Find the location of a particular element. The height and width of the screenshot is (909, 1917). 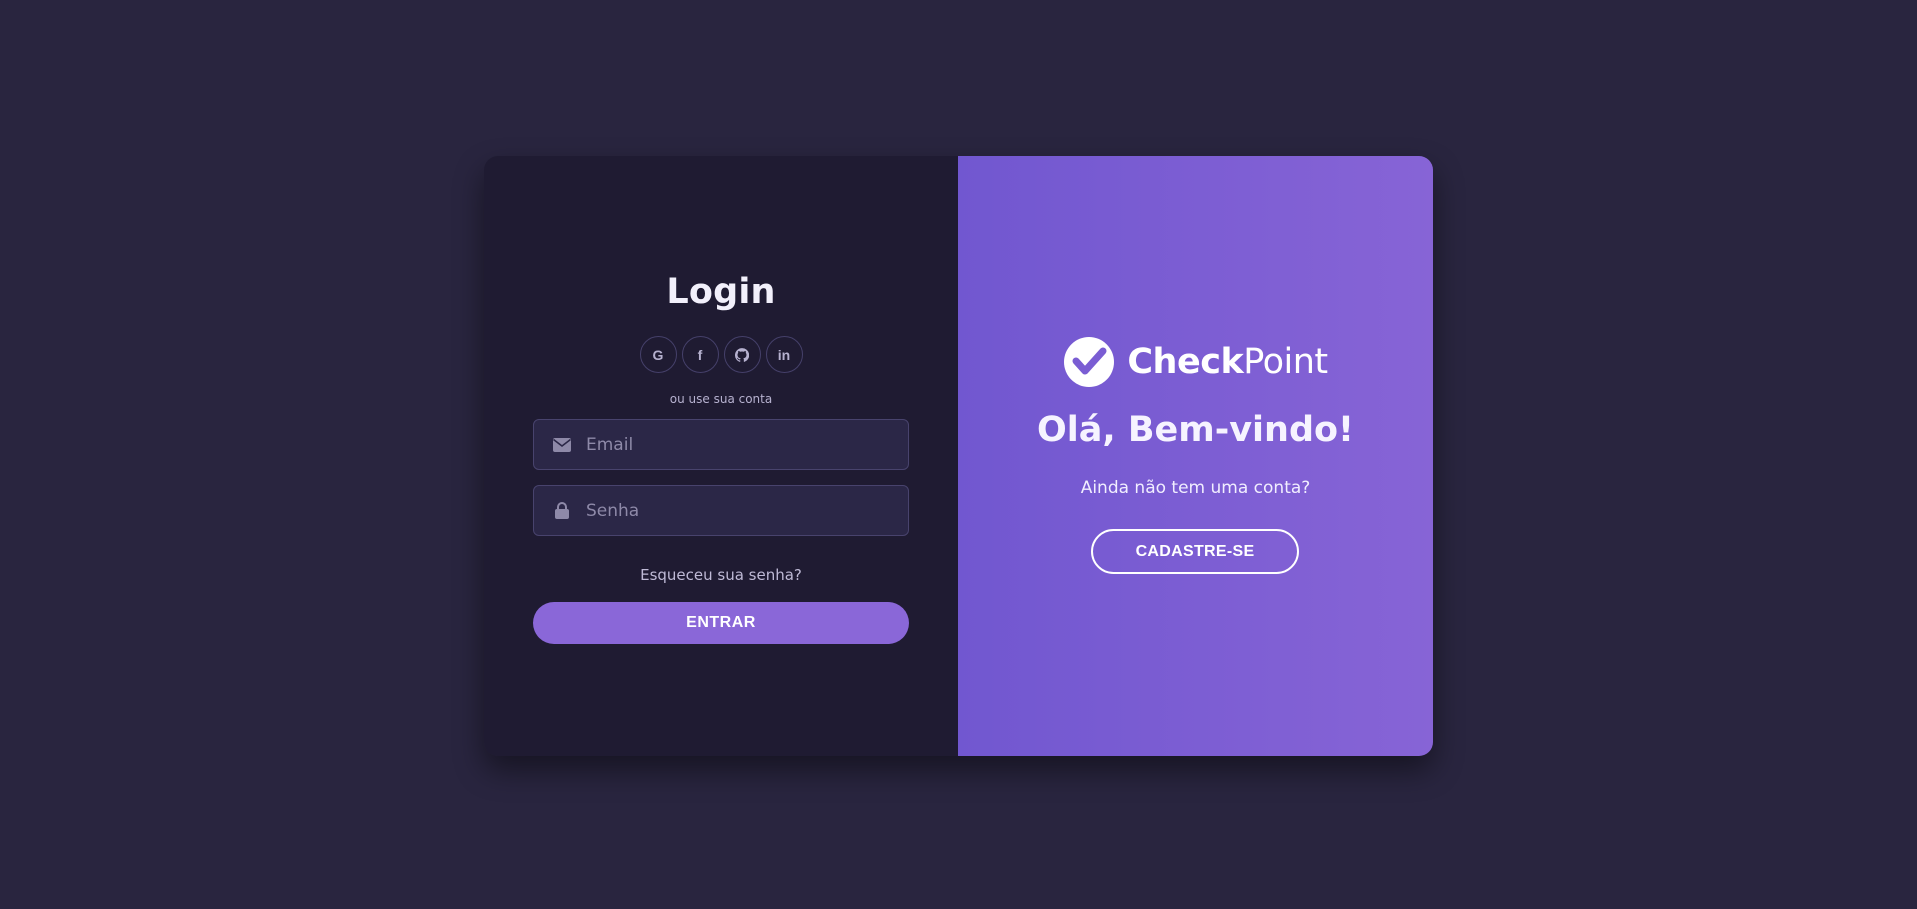

lock-icon is located at coordinates (562, 510).